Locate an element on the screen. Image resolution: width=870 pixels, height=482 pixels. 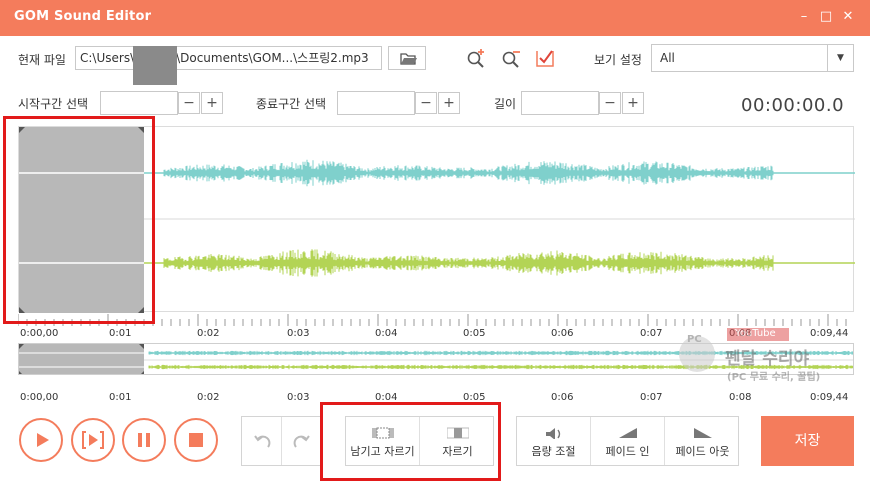
select-all-button is located at coordinates (545, 58).